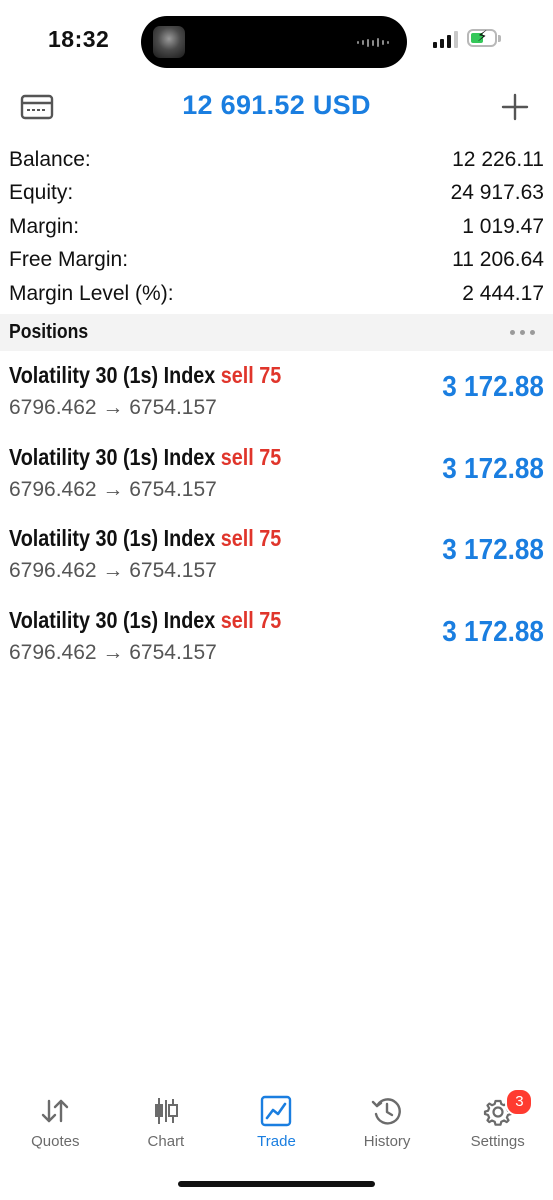 The width and height of the screenshot is (553, 1200). What do you see at coordinates (69, 260) in the screenshot?
I see `summary-label: Free Margin:` at bounding box center [69, 260].